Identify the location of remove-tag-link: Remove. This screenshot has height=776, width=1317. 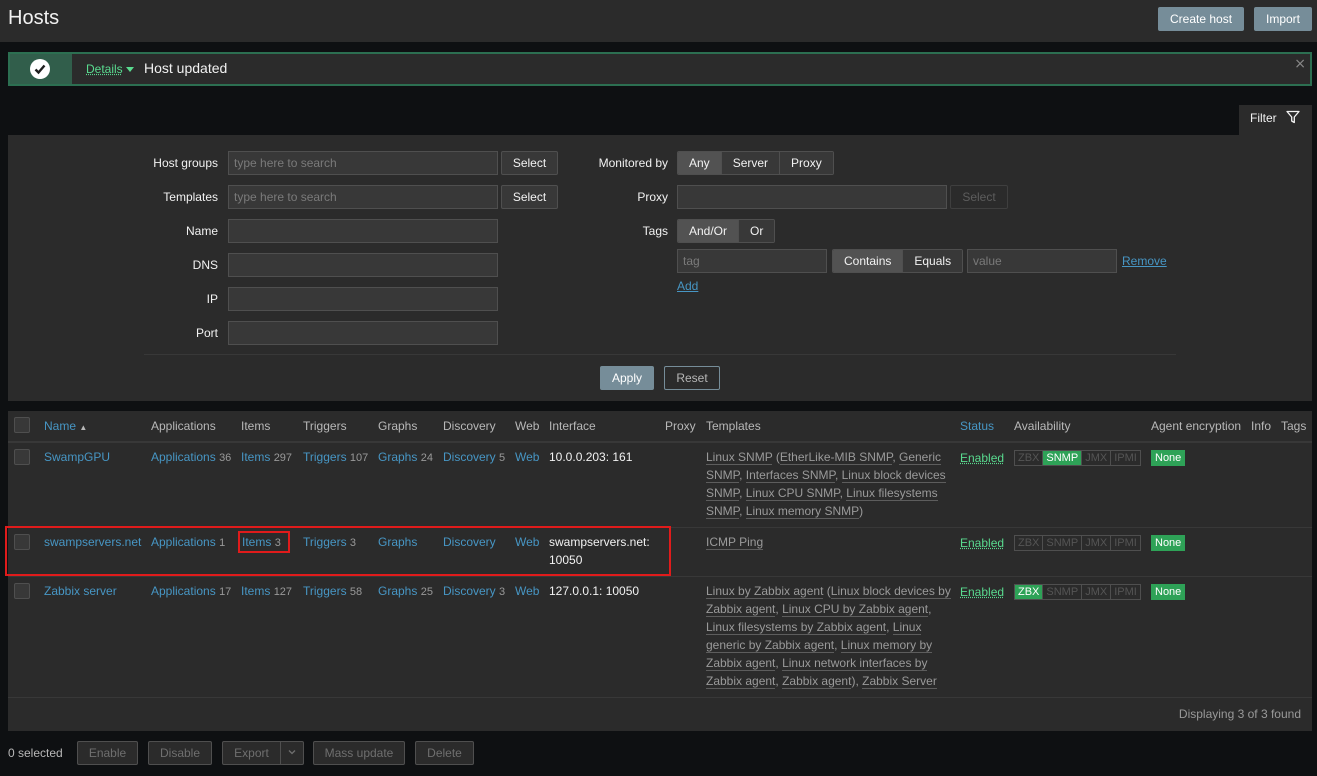
(1144, 261).